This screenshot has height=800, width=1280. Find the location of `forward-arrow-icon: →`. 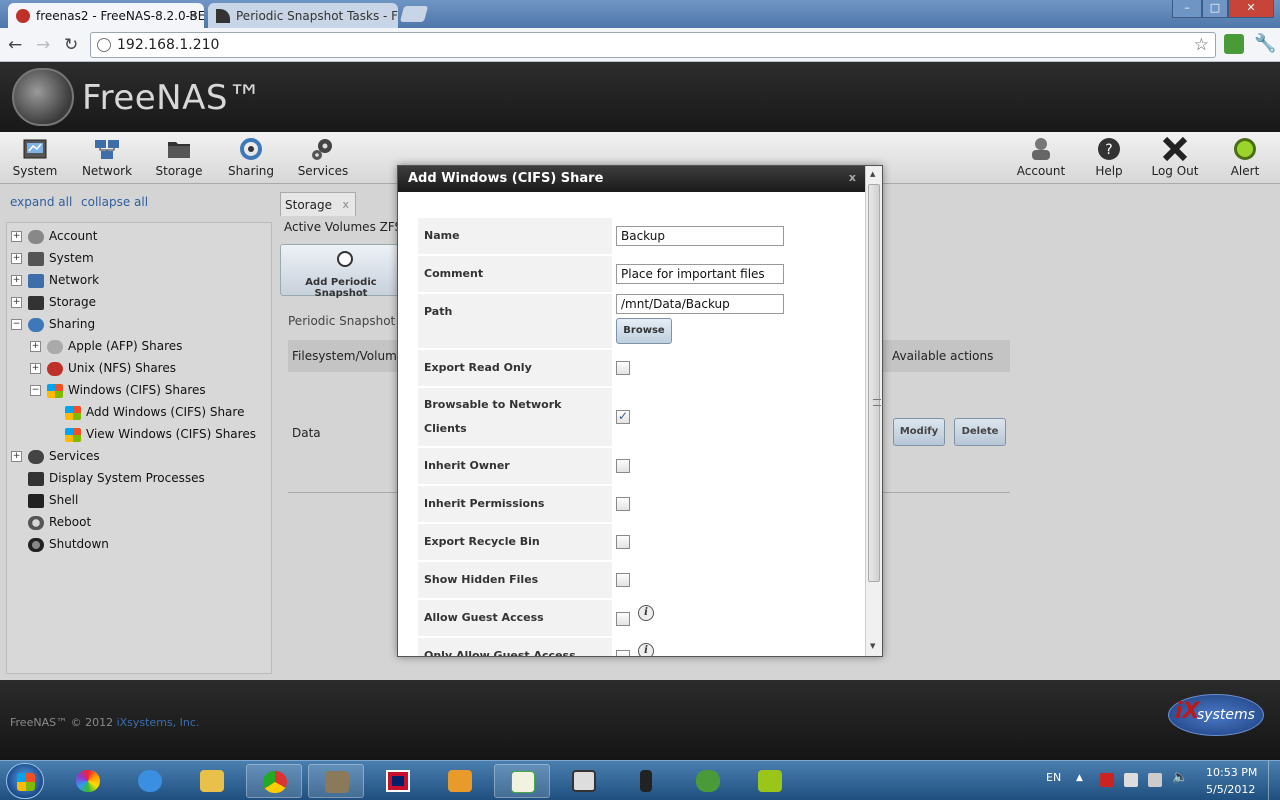

forward-arrow-icon: → is located at coordinates (43, 45).